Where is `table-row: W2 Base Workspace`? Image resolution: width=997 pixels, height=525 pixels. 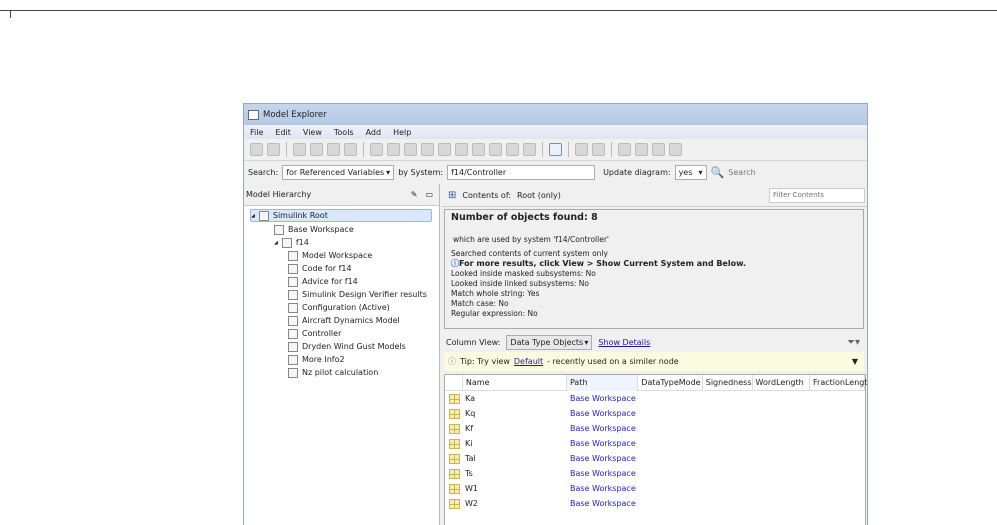 table-row: W2 Base Workspace is located at coordinates (655, 503).